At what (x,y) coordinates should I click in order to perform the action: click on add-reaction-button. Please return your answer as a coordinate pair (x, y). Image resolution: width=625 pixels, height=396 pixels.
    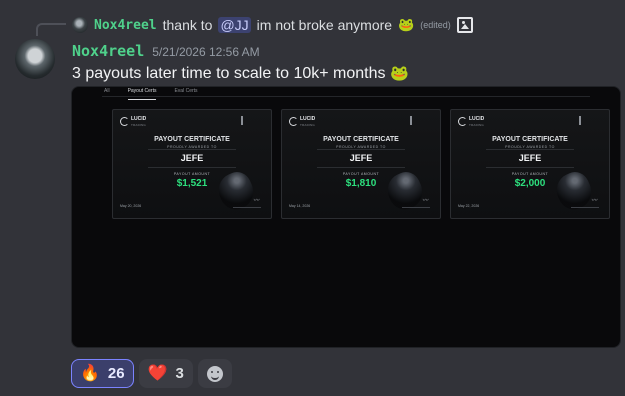
    Looking at the image, I should click on (214, 373).